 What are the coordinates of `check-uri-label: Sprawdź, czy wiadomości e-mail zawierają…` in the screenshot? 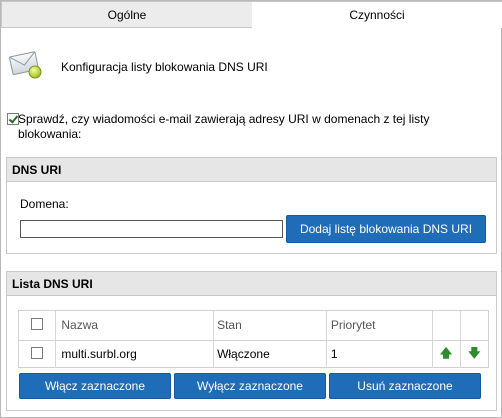 It's located at (224, 126).